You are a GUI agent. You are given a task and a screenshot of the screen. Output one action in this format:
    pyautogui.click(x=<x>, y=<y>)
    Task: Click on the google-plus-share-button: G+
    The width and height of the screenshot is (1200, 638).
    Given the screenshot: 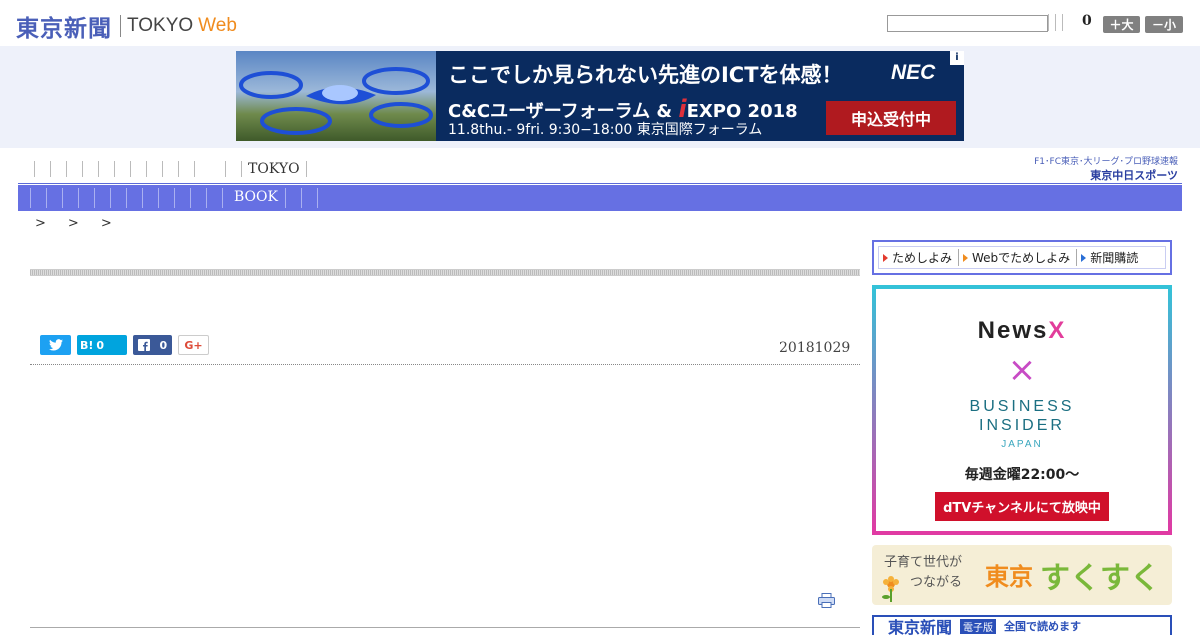 What is the action you would take?
    pyautogui.click(x=193, y=345)
    